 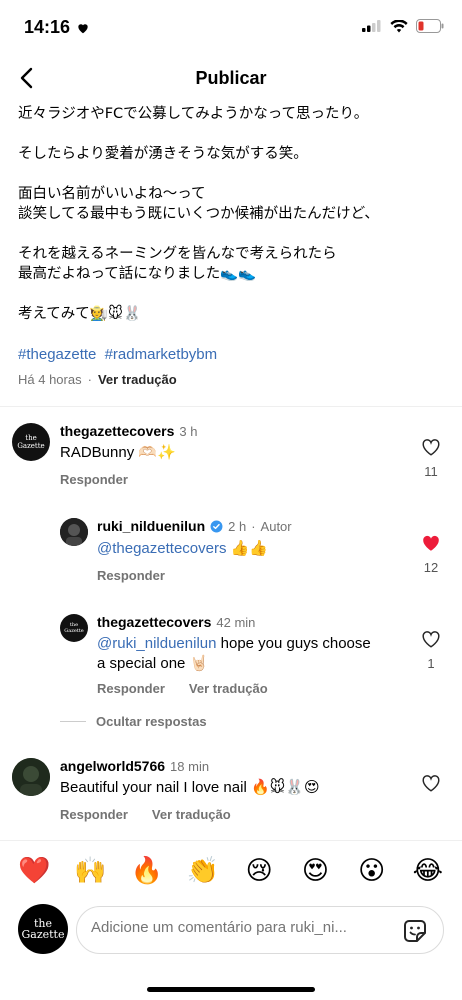 What do you see at coordinates (193, 114) in the screenshot?
I see `caption-line: 近々ラジオやFCで公募してみようかなって思ったり。` at bounding box center [193, 114].